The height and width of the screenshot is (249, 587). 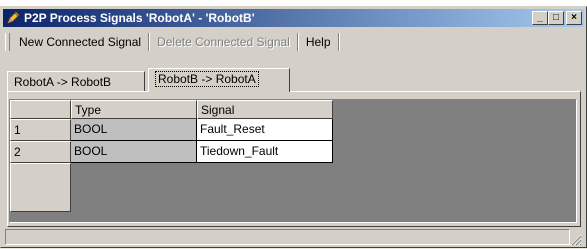 I want to click on maximize-button: □, so click(x=556, y=18).